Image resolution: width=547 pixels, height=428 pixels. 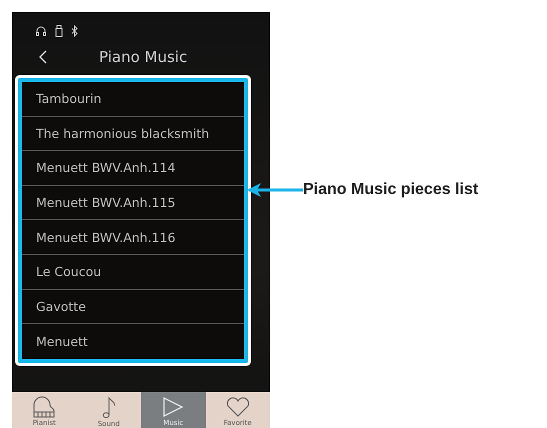 What do you see at coordinates (133, 99) in the screenshot?
I see `music-list-item: Tambourin` at bounding box center [133, 99].